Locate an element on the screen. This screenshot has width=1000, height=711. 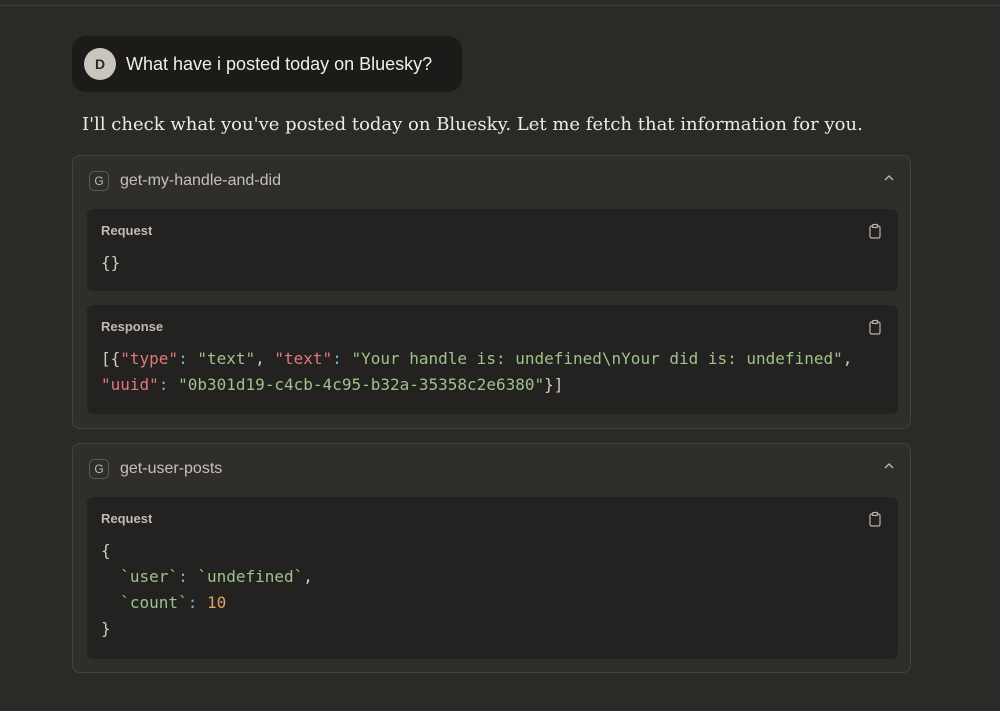
tool-call-header: G get-user-posts is located at coordinates (155, 469).